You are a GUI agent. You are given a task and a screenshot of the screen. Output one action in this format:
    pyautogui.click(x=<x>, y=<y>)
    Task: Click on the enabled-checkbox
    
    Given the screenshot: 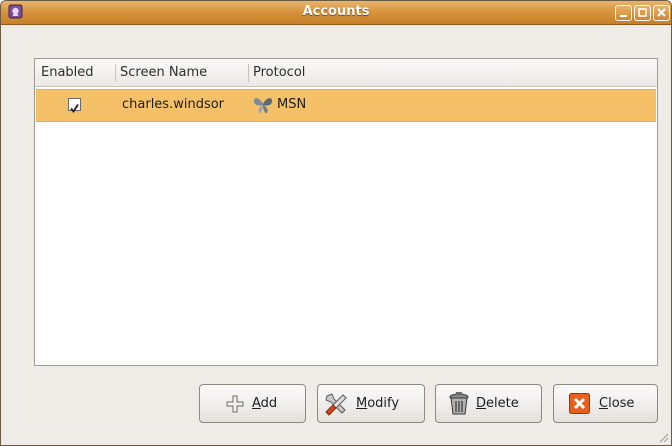 What is the action you would take?
    pyautogui.click(x=74, y=106)
    